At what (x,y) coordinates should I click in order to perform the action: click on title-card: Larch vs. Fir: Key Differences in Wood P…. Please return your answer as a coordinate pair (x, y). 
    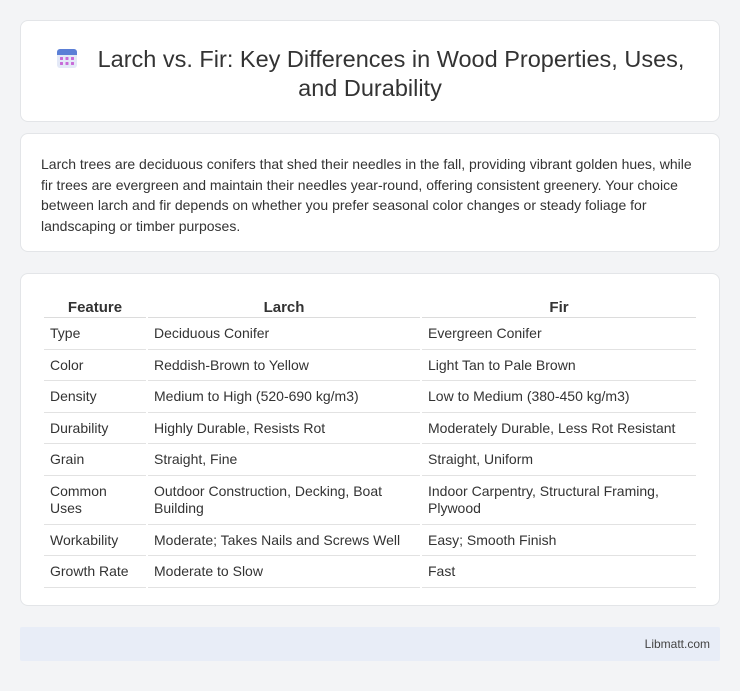
    Looking at the image, I should click on (370, 71).